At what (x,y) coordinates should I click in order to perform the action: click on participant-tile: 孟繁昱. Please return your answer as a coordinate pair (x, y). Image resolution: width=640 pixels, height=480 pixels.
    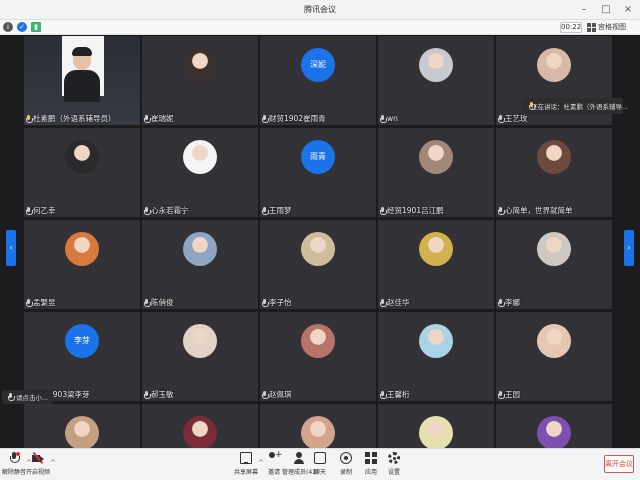
    Looking at the image, I should click on (82, 264).